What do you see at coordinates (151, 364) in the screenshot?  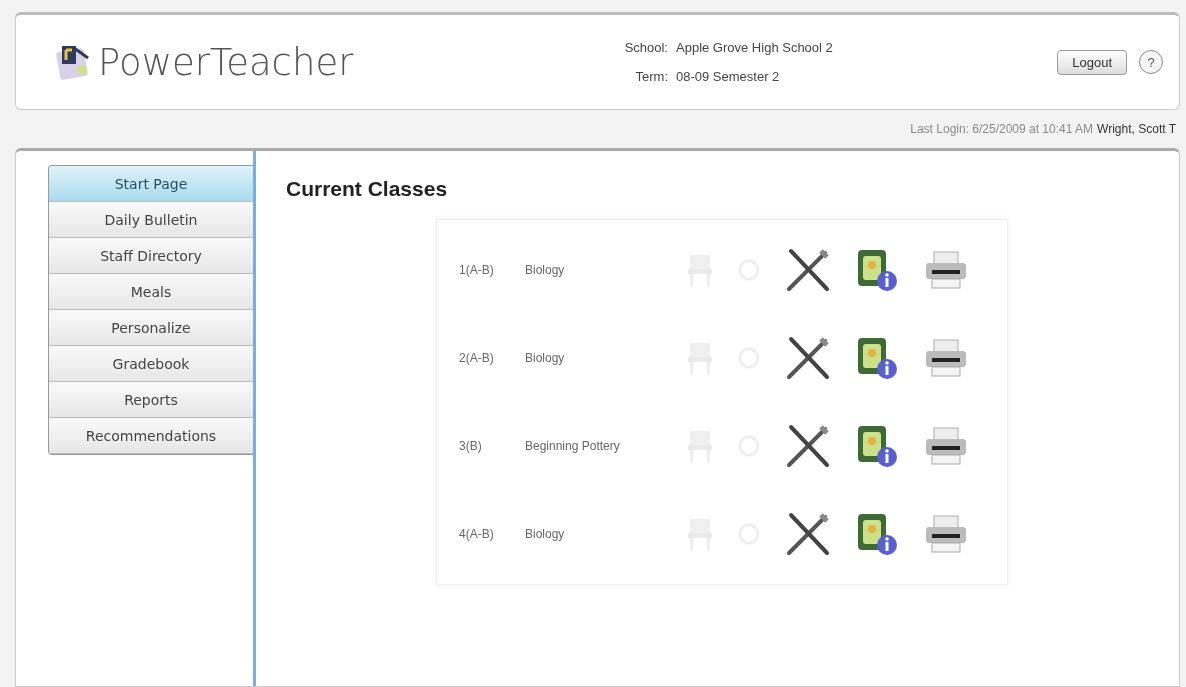 I see `sidebar-item: Gradebook` at bounding box center [151, 364].